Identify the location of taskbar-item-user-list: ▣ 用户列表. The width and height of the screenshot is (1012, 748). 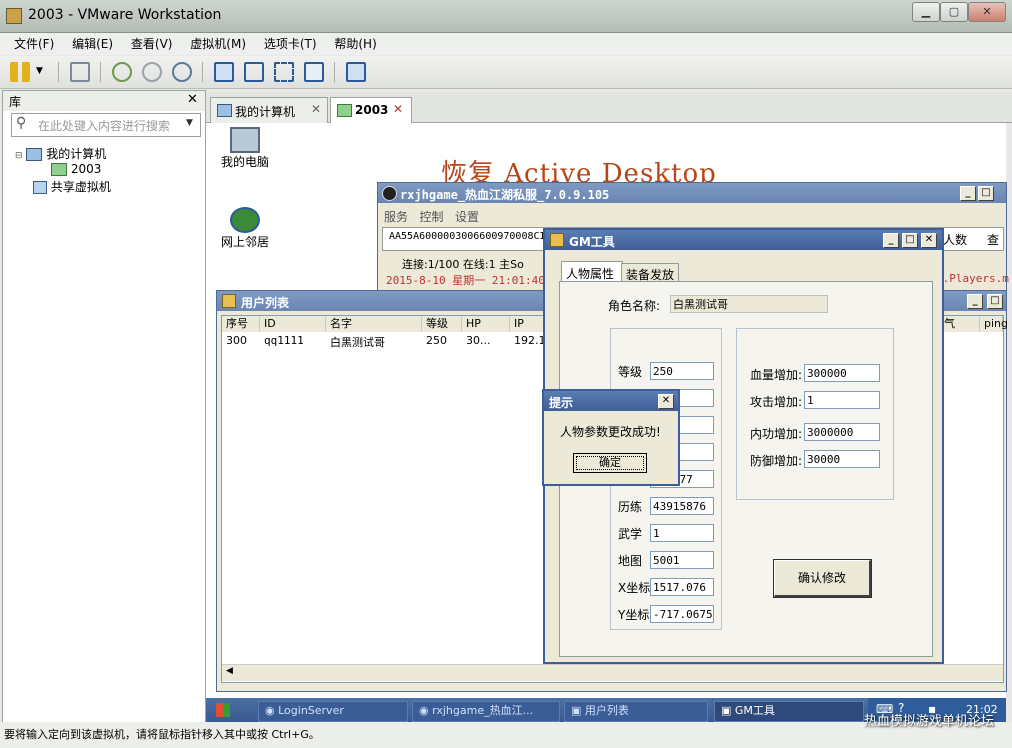
(636, 711).